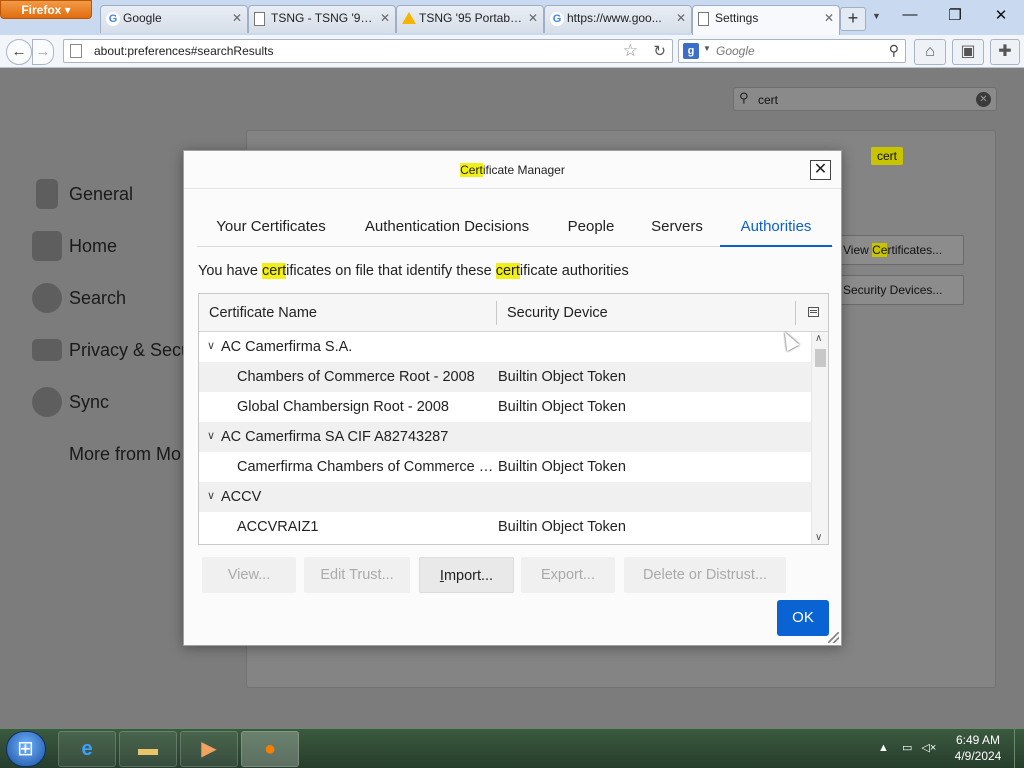 The width and height of the screenshot is (1024, 768). I want to click on tab-tsng-portable: TSNG '95 Portable... ✕, so click(470, 19).